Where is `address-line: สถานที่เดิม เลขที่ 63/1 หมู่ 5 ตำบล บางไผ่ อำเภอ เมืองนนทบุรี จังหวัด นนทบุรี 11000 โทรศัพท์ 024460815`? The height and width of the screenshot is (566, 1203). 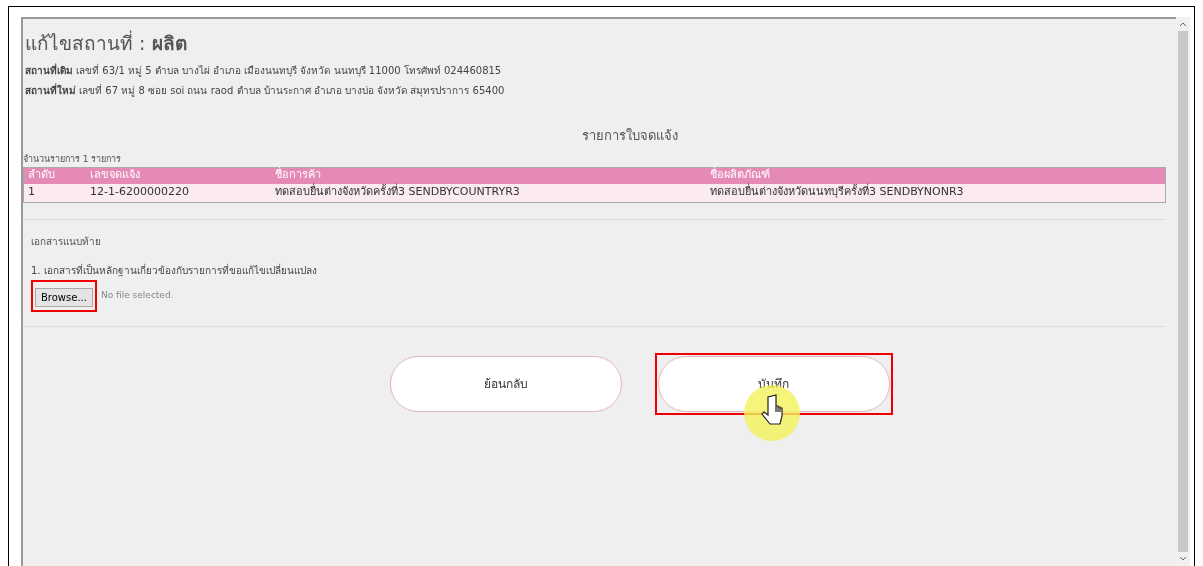 address-line: สถานที่เดิม เลขที่ 63/1 หมู่ 5 ตำบล บางไผ่ อำเภอ เมืองนนทบุรี จังหวัด นนทบุรี 11000 โทรศัพท์ 024460815 is located at coordinates (264, 70).